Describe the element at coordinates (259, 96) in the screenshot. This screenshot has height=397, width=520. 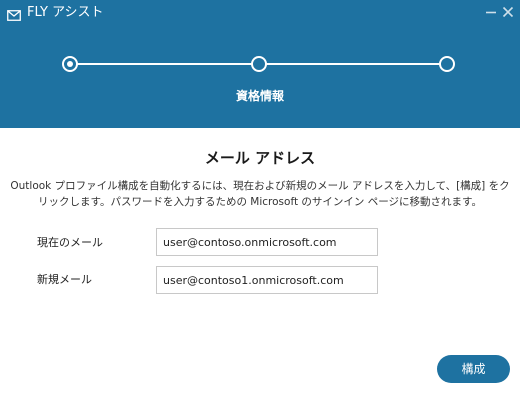
I see `step-label: 資格情報` at that location.